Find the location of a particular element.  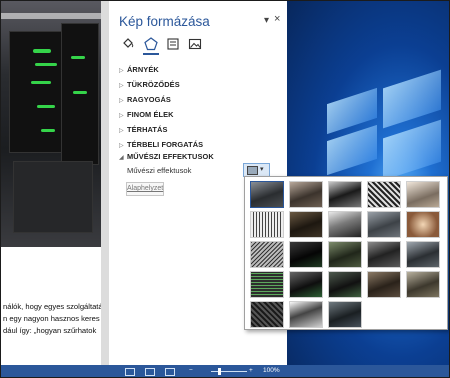

zoom-in-button: + is located at coordinates (251, 370).